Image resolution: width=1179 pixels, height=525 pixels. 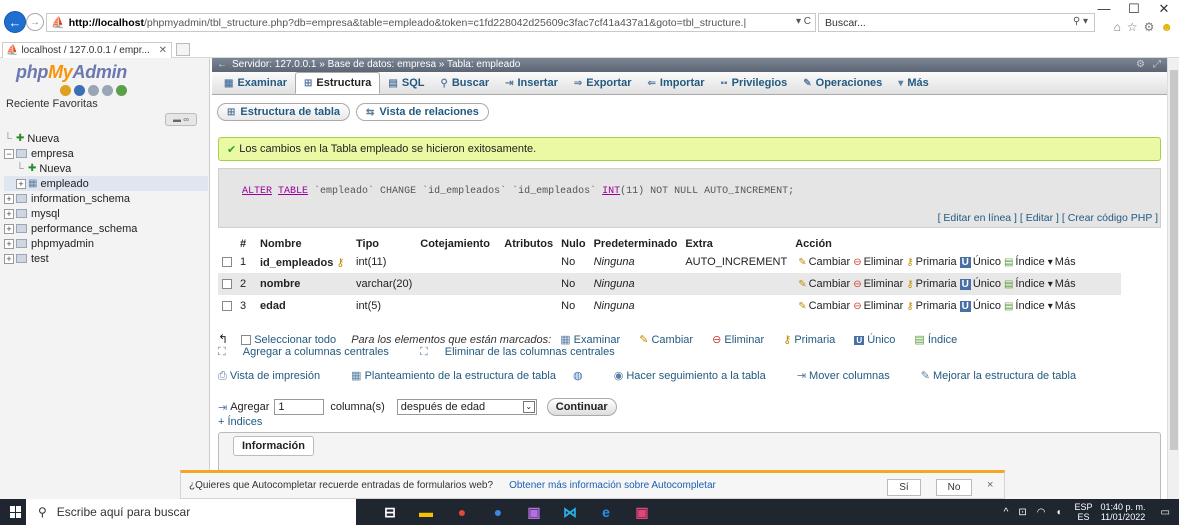 I want to click on column-header-6: Predeterminado, so click(x=635, y=243).